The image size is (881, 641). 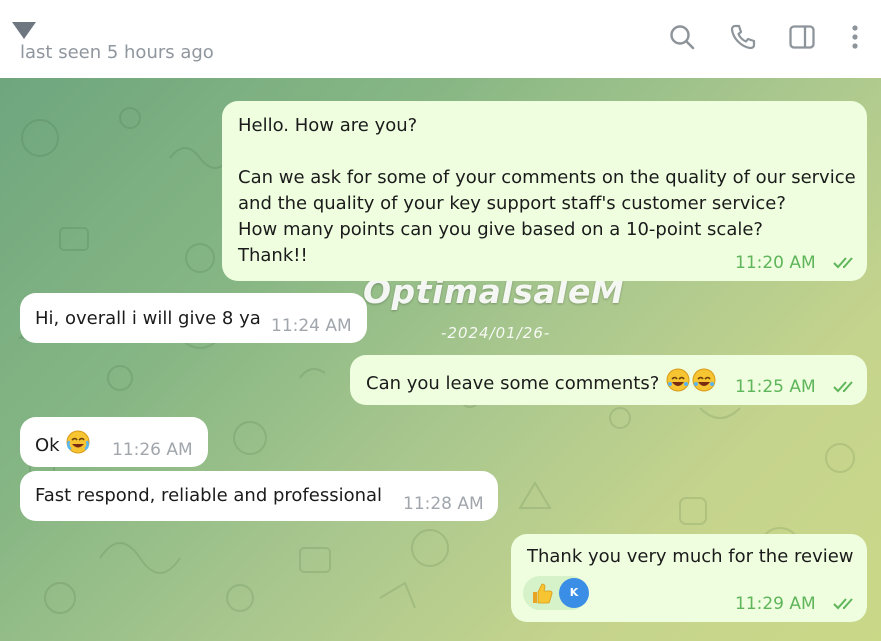 I want to click on message-text-row: Can you leave some comments?, so click(x=541, y=384).